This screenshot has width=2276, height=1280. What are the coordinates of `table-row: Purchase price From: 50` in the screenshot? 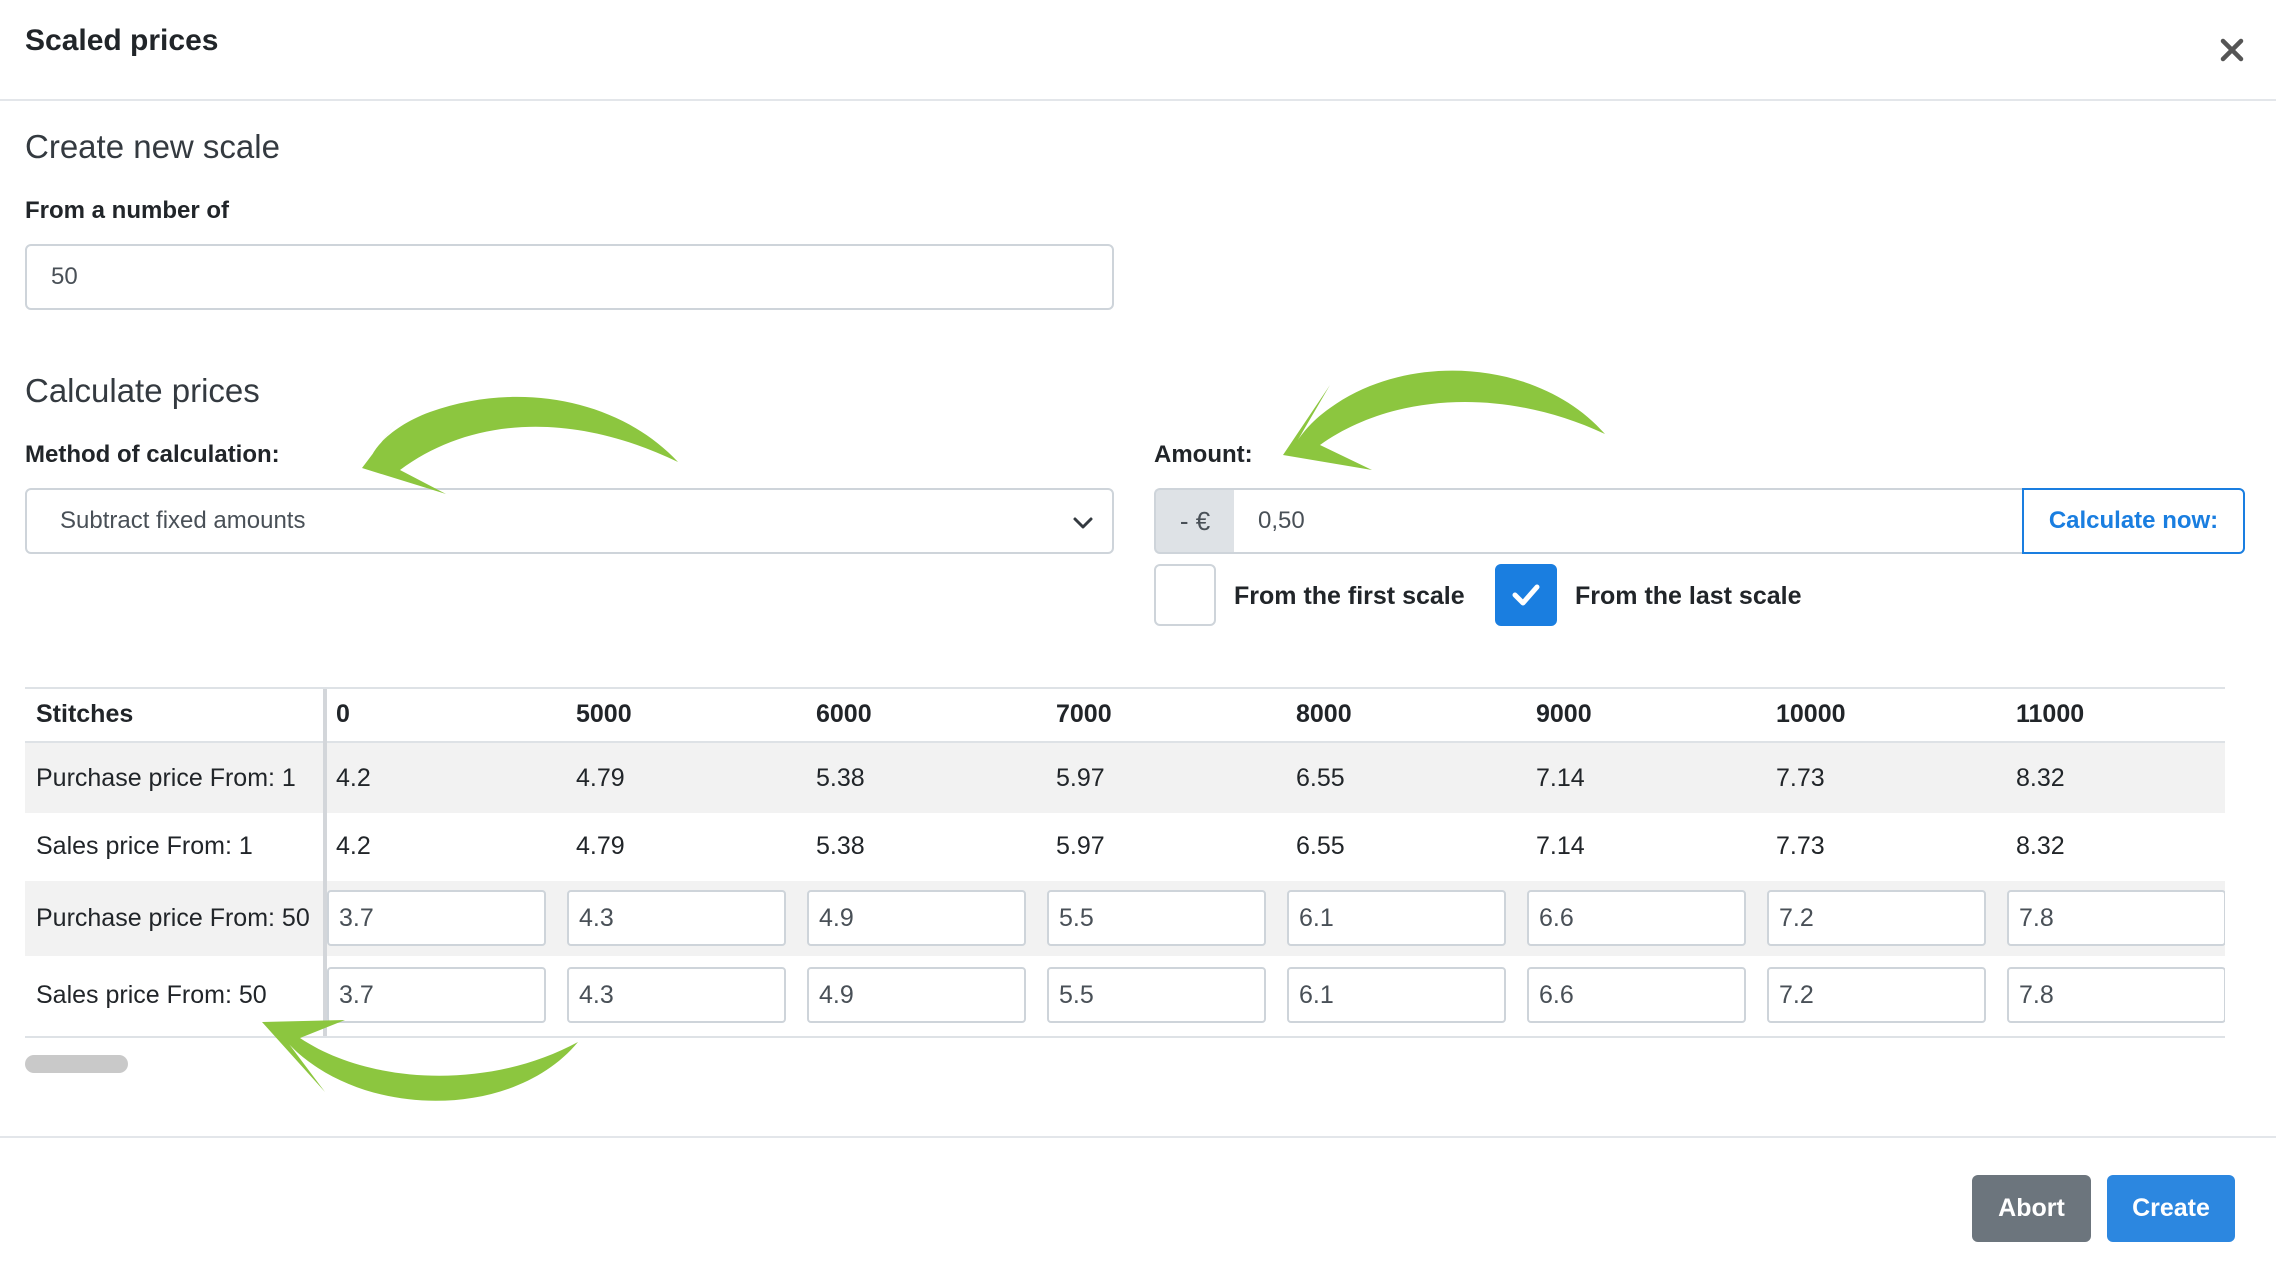 It's located at (1125, 918).